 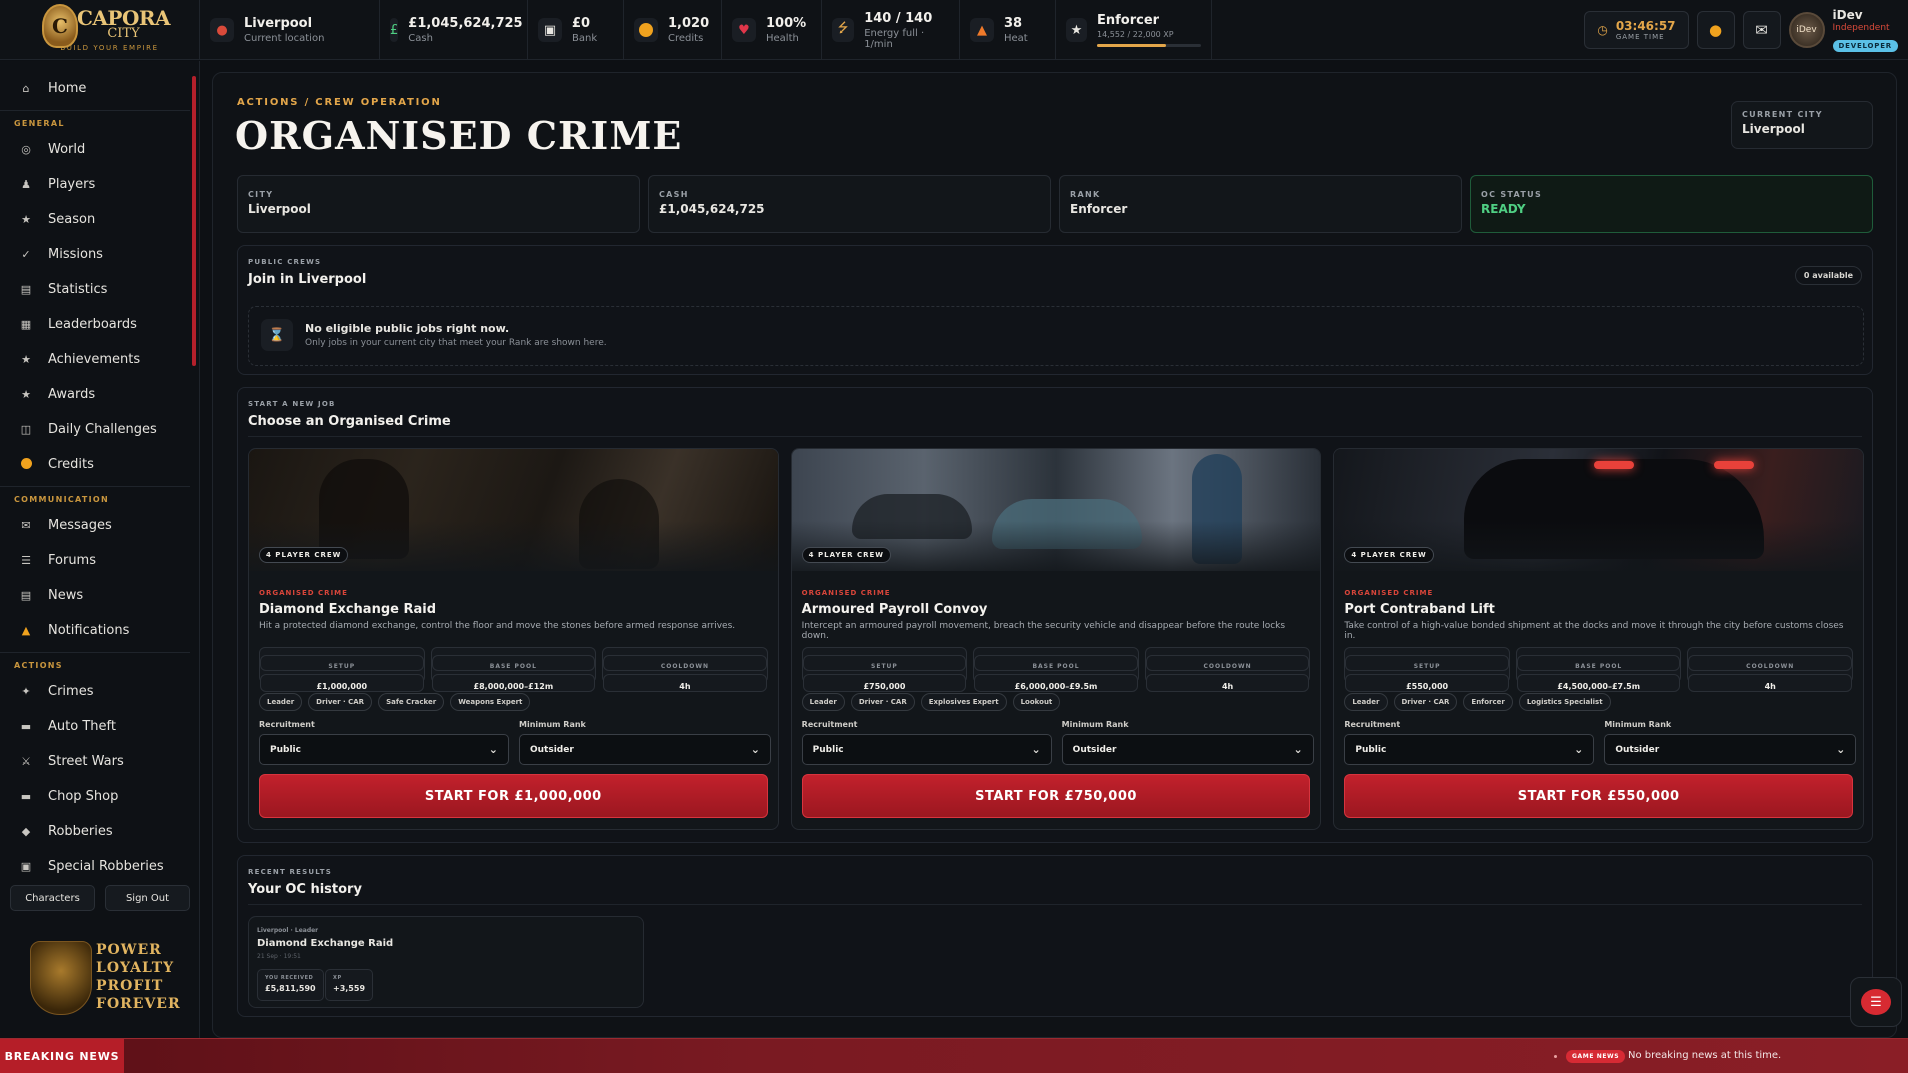 What do you see at coordinates (673, 30) in the screenshot?
I see `credits-stat: 1,020 Credits` at bounding box center [673, 30].